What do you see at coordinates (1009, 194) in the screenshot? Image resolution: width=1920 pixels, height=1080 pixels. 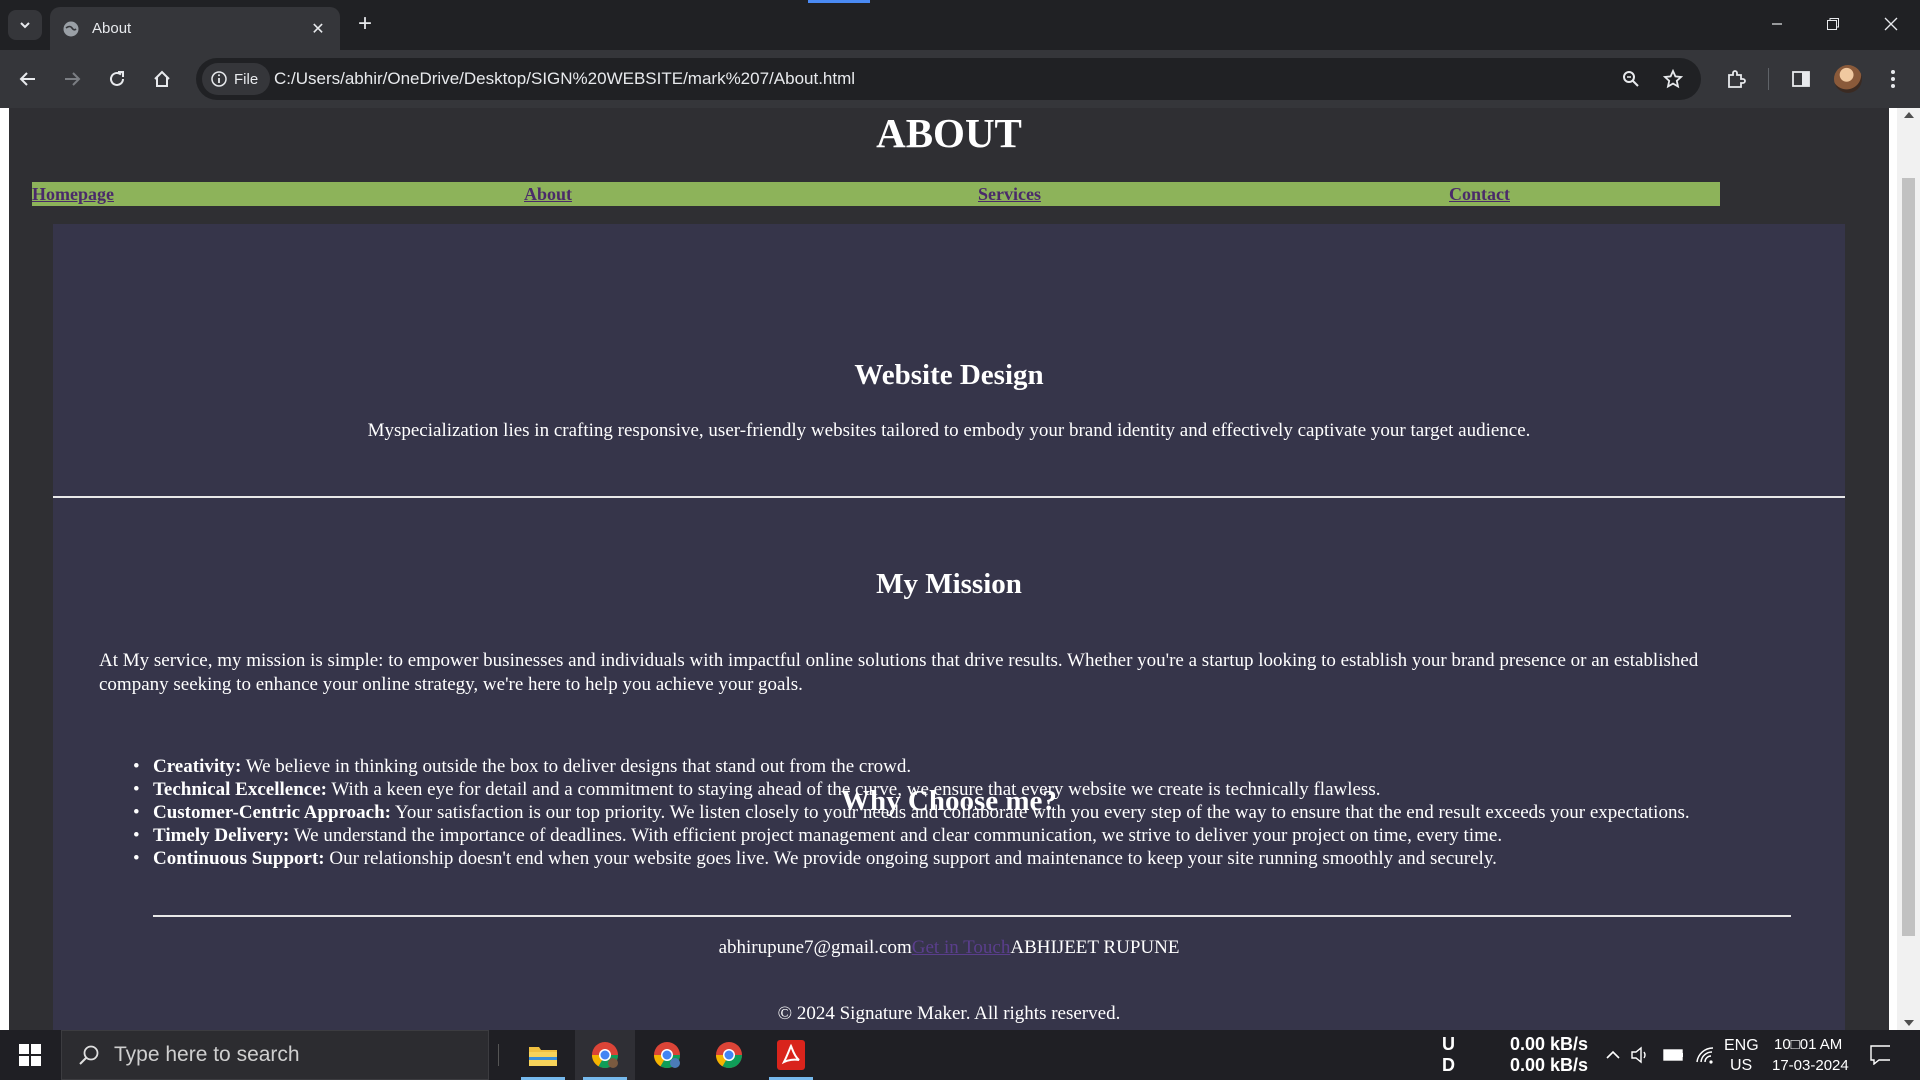 I see `nav-link-services: Services` at bounding box center [1009, 194].